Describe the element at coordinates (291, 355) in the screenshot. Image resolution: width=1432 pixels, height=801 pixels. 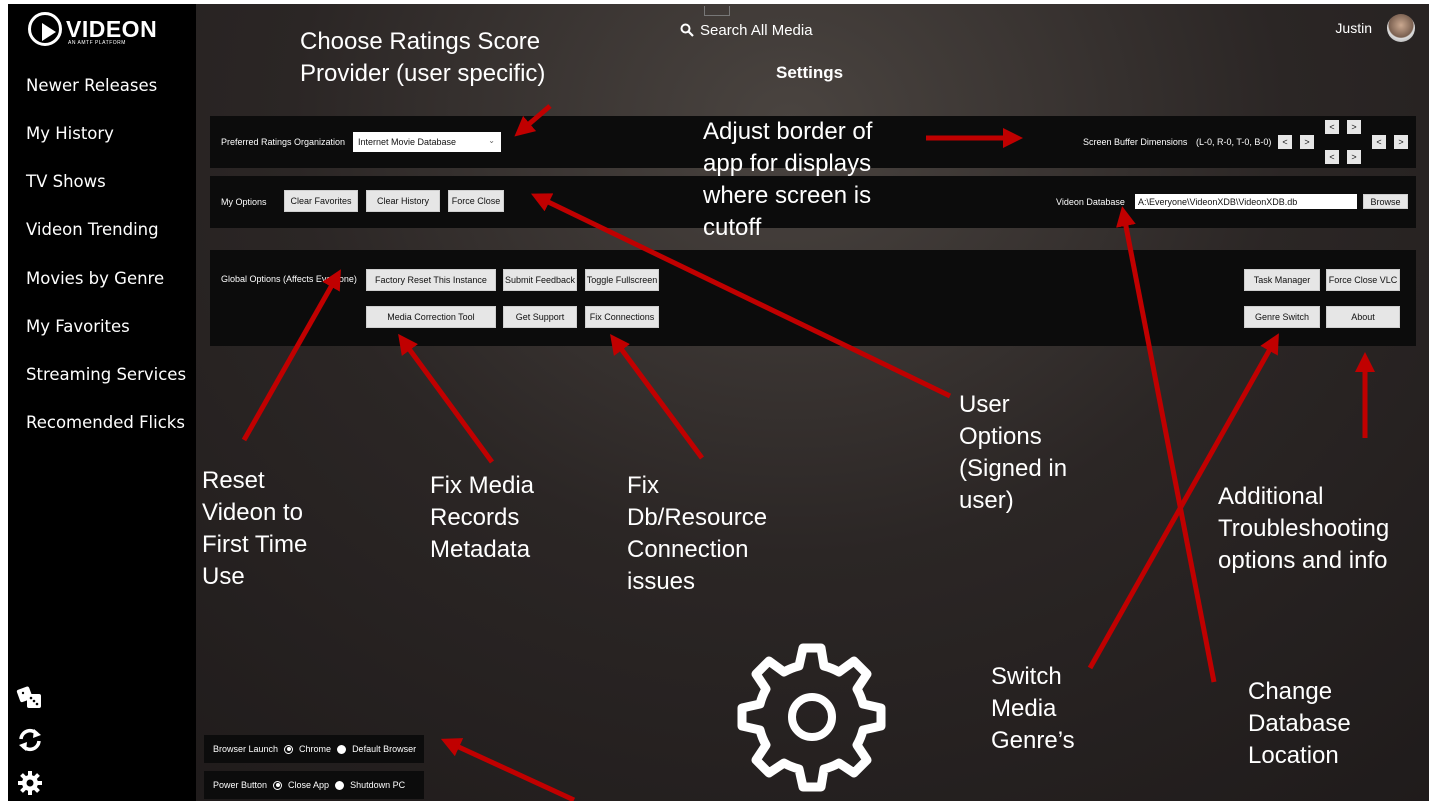
I see `arrow-reset` at that location.